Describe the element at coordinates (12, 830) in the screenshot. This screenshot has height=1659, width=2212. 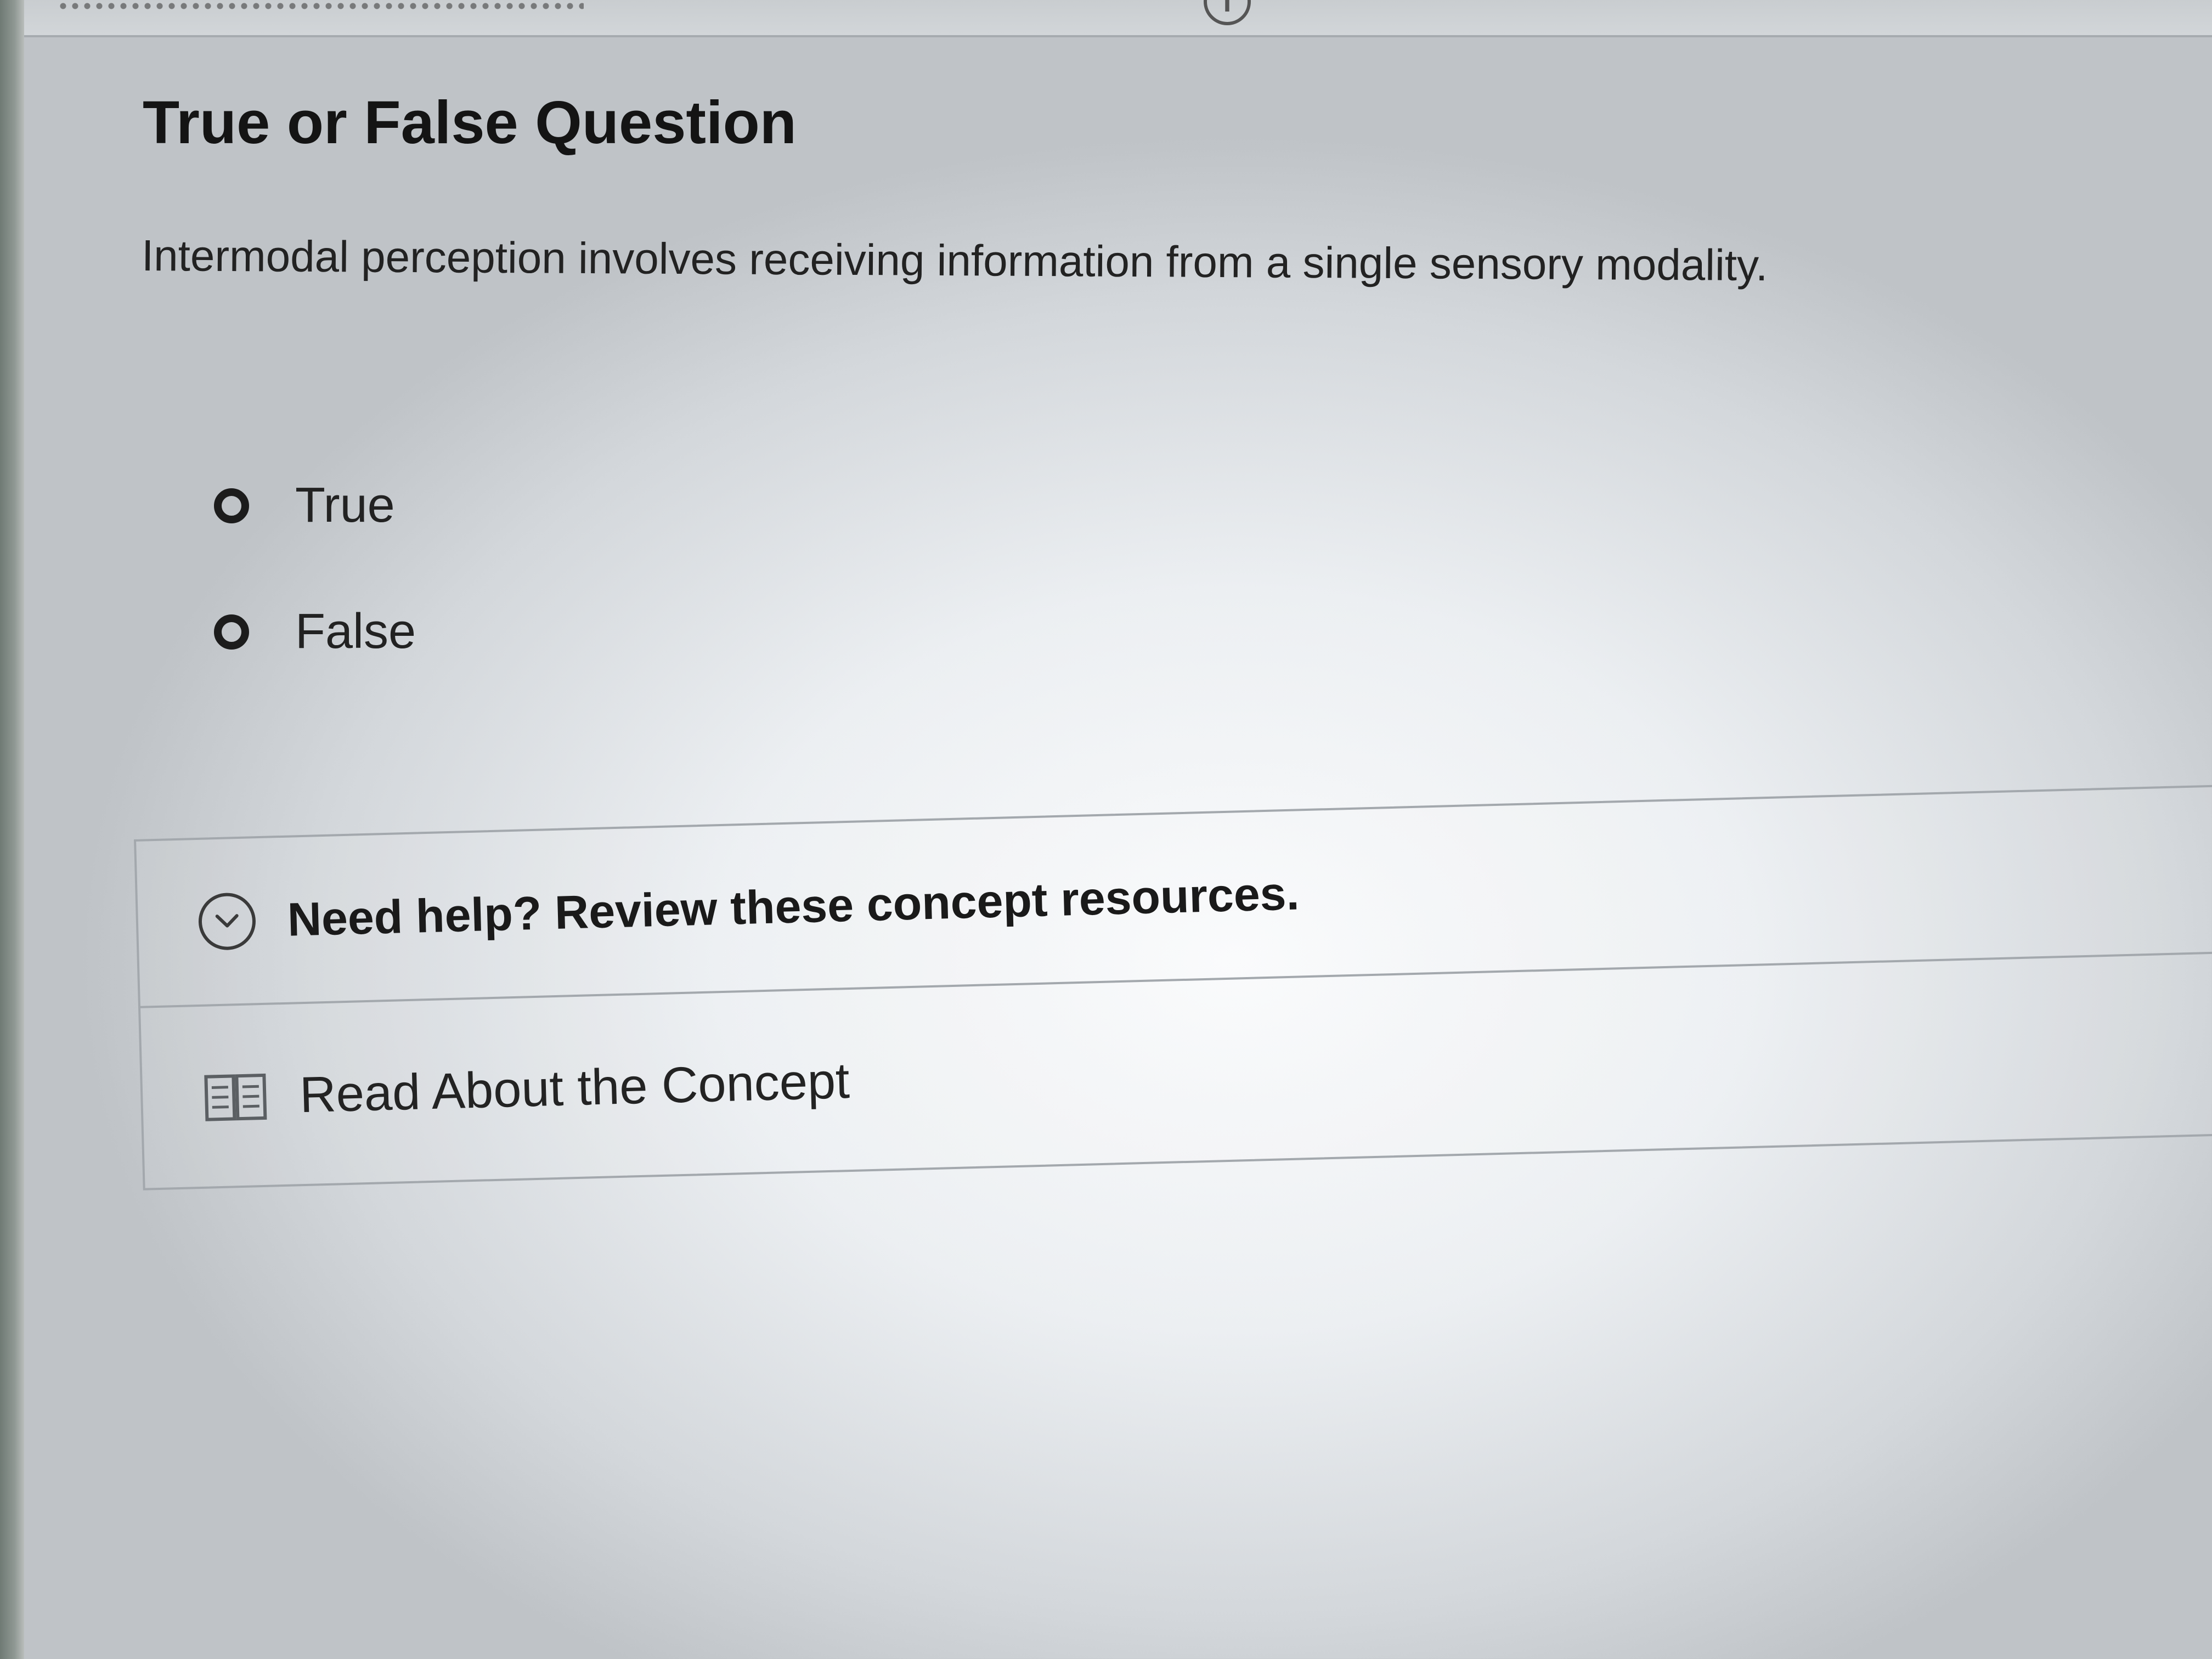
I see `screen-bezel` at that location.